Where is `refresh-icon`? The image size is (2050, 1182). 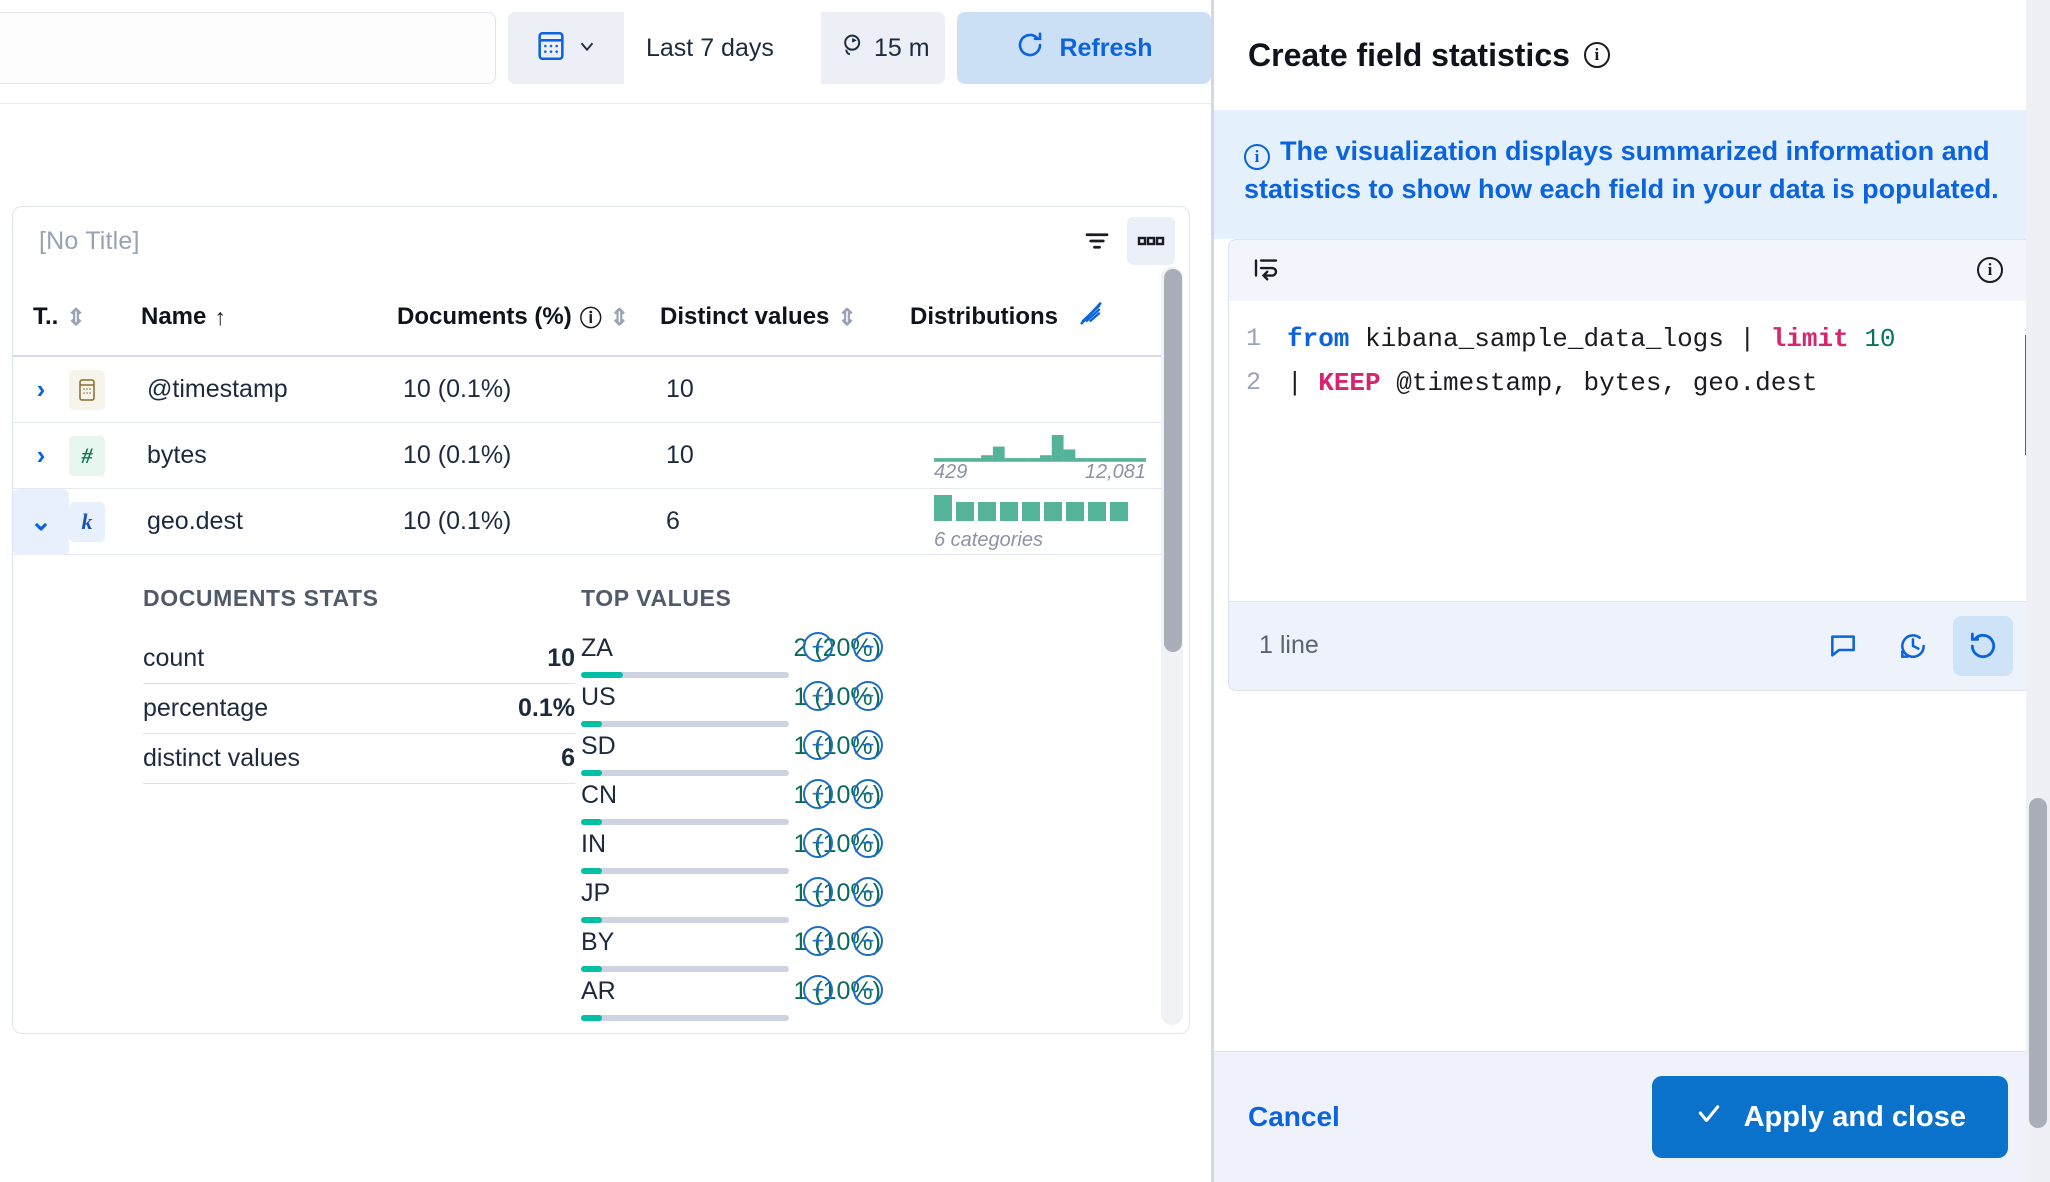
refresh-icon is located at coordinates (1030, 48).